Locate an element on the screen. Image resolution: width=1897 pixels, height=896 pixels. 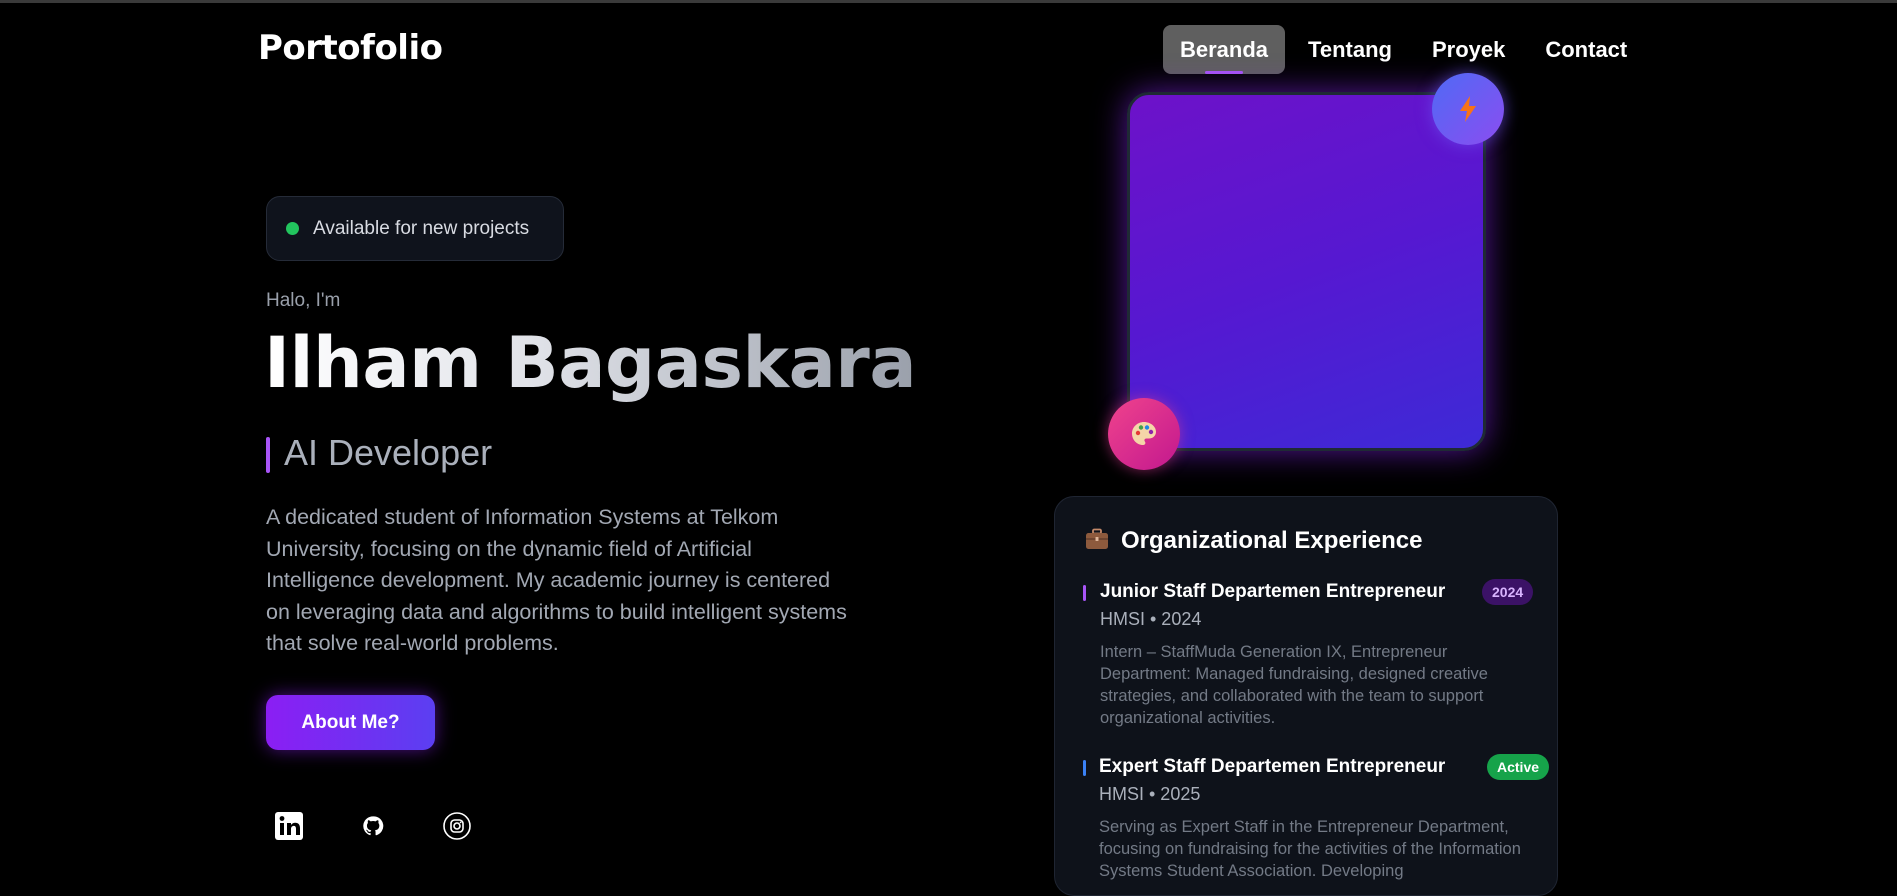
nav-item-contact: Contact is located at coordinates (1586, 49).